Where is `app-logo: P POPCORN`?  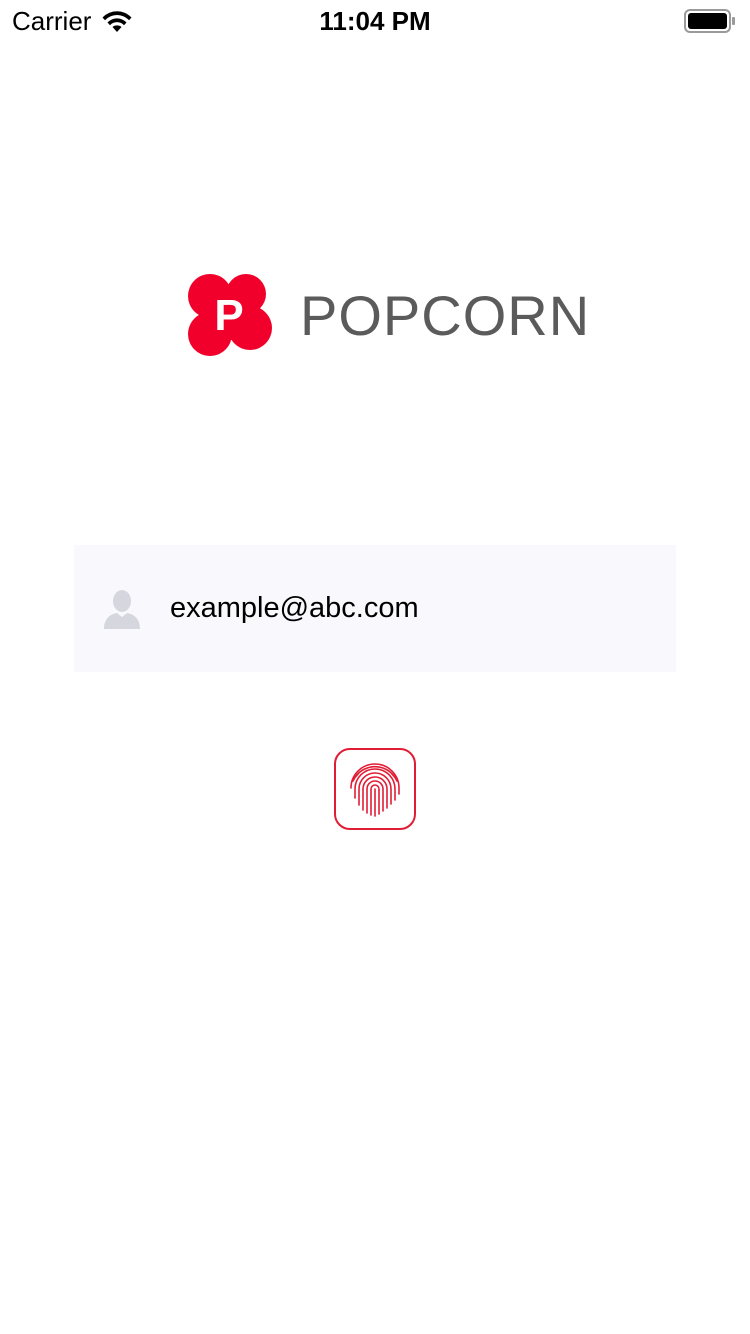 app-logo: P POPCORN is located at coordinates (388, 315).